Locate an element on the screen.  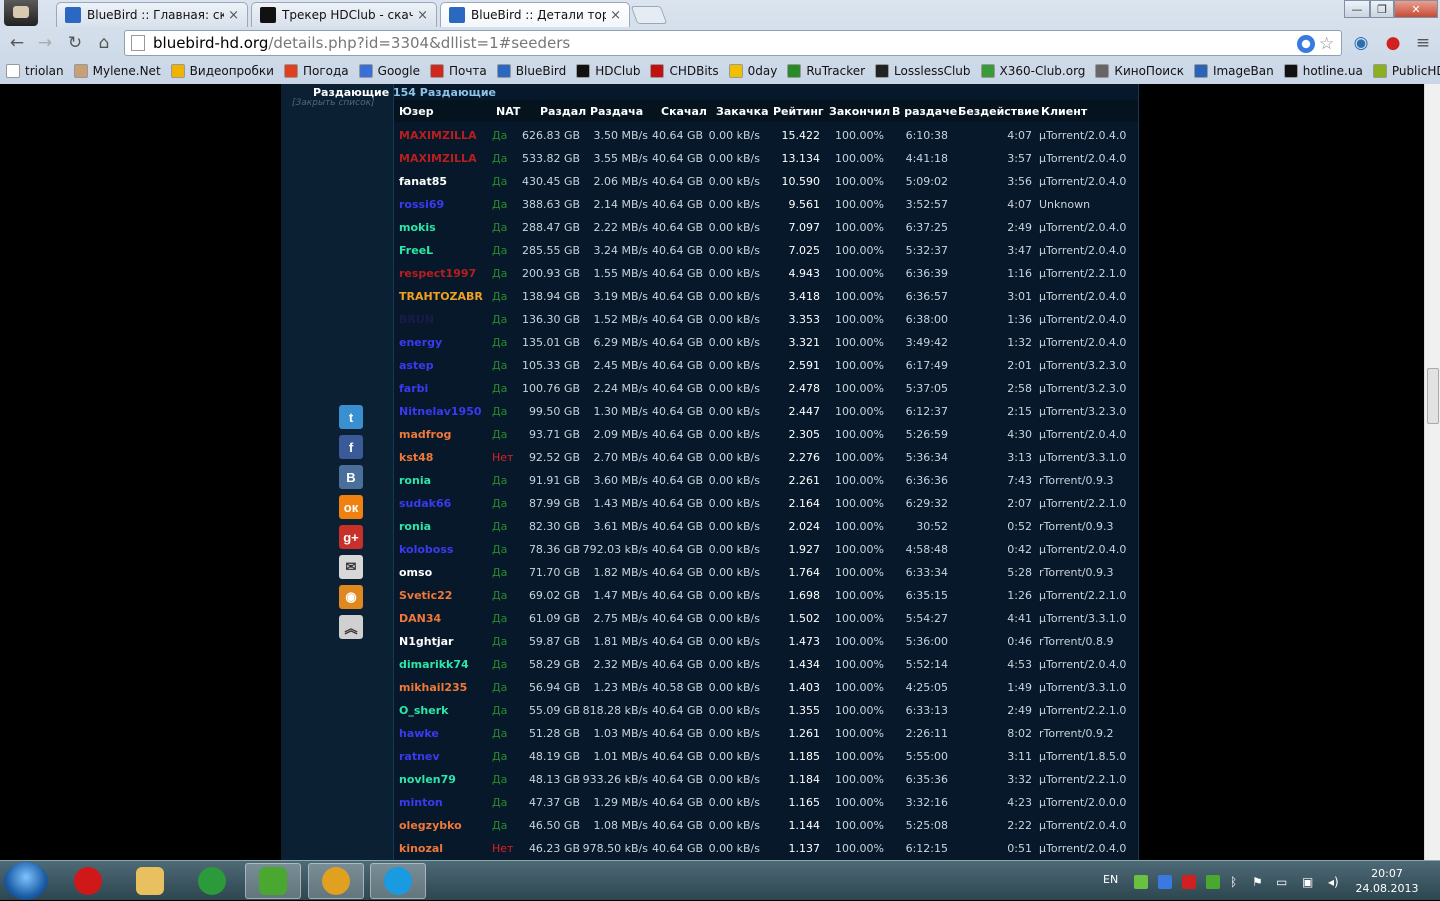
cell-user: farbi is located at coordinates (444, 388).